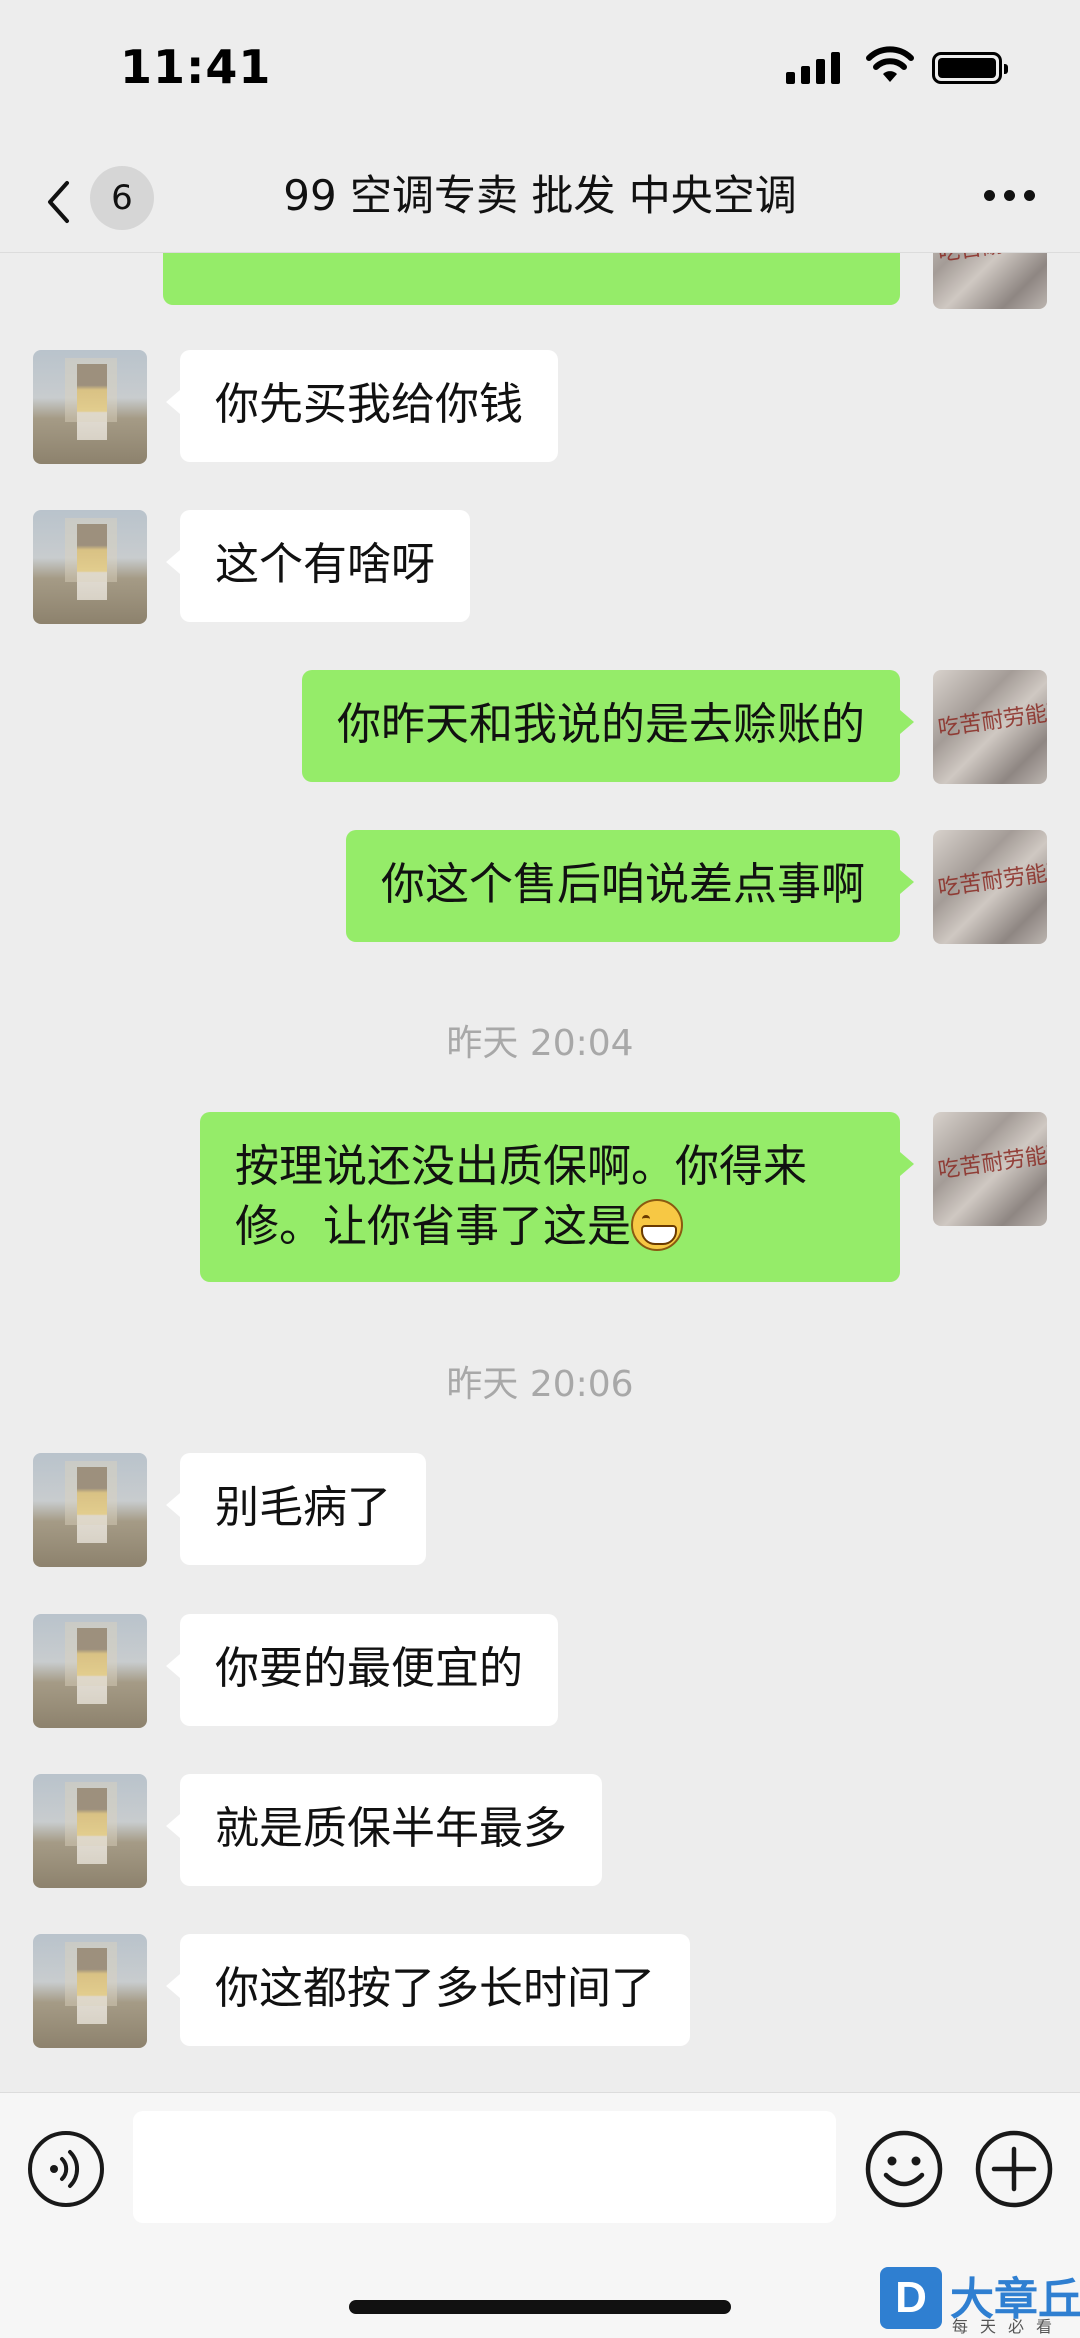 The image size is (1080, 2338). Describe the element at coordinates (540, 70) in the screenshot. I see `status-bar: 11:41` at that location.